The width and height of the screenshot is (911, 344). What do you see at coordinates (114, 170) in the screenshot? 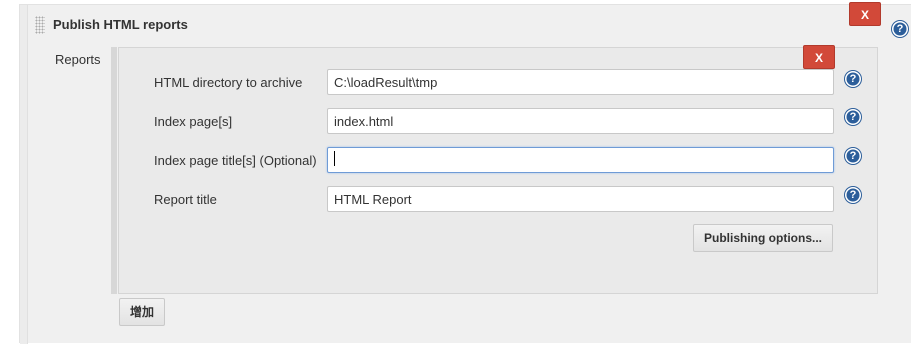
I see `reports-panel-bar` at bounding box center [114, 170].